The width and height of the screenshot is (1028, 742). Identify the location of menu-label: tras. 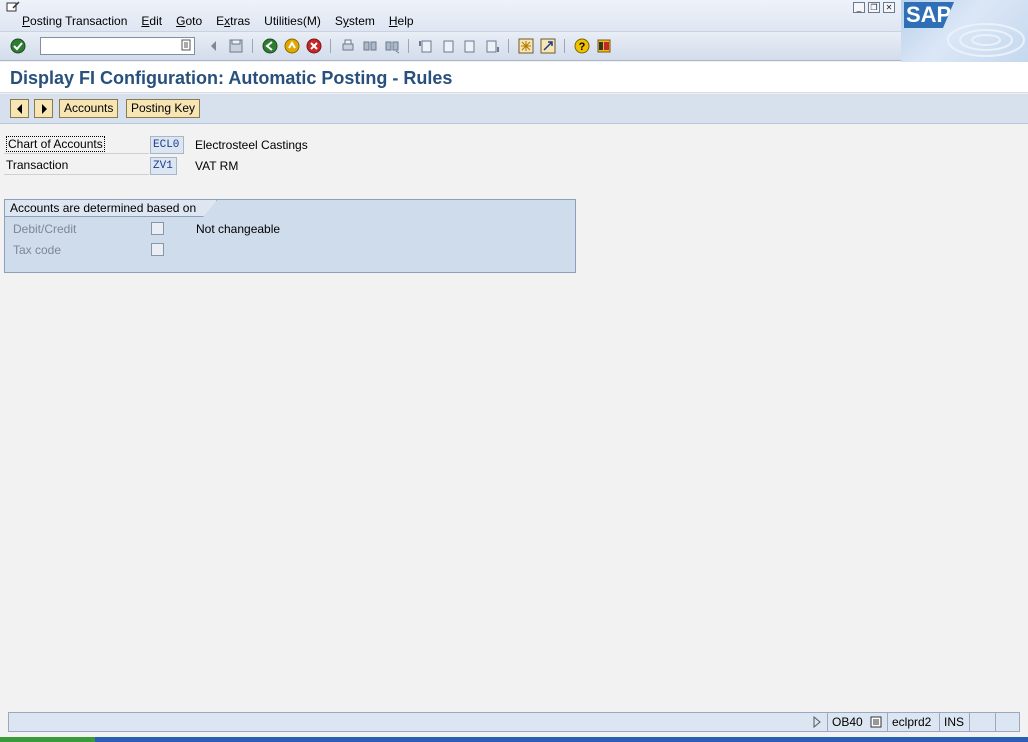
(240, 21).